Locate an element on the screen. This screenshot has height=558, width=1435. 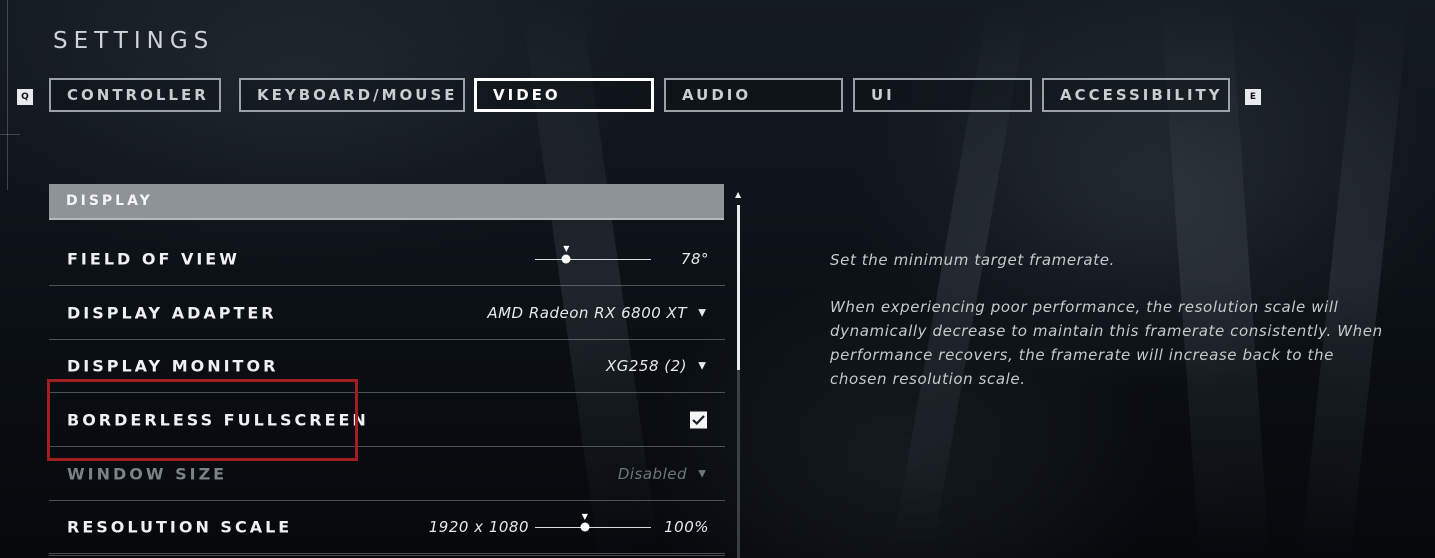
tab-keyboard-mouse: KEYBOARD/MOUSE is located at coordinates (352, 95).